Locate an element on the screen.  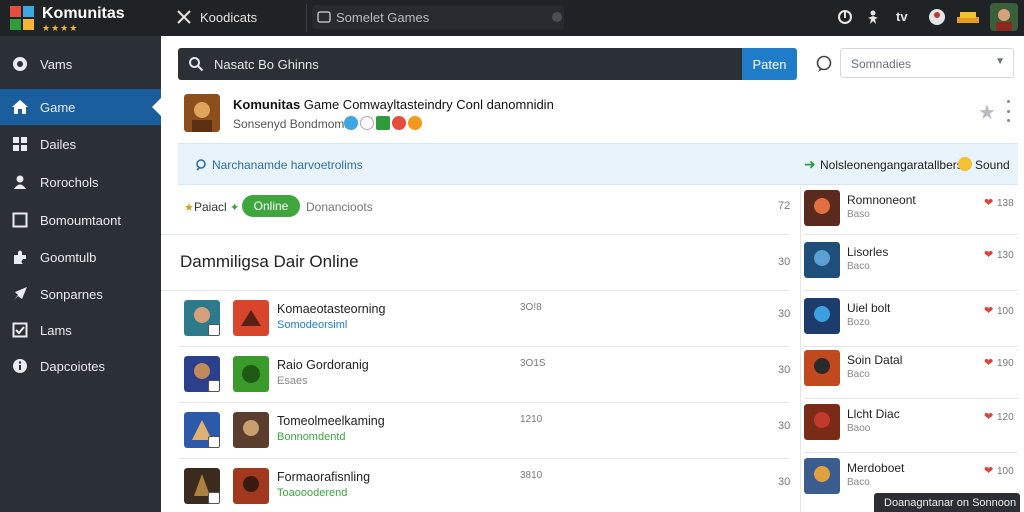
sidebar-item-label: Rorochols is located at coordinates (69, 182).